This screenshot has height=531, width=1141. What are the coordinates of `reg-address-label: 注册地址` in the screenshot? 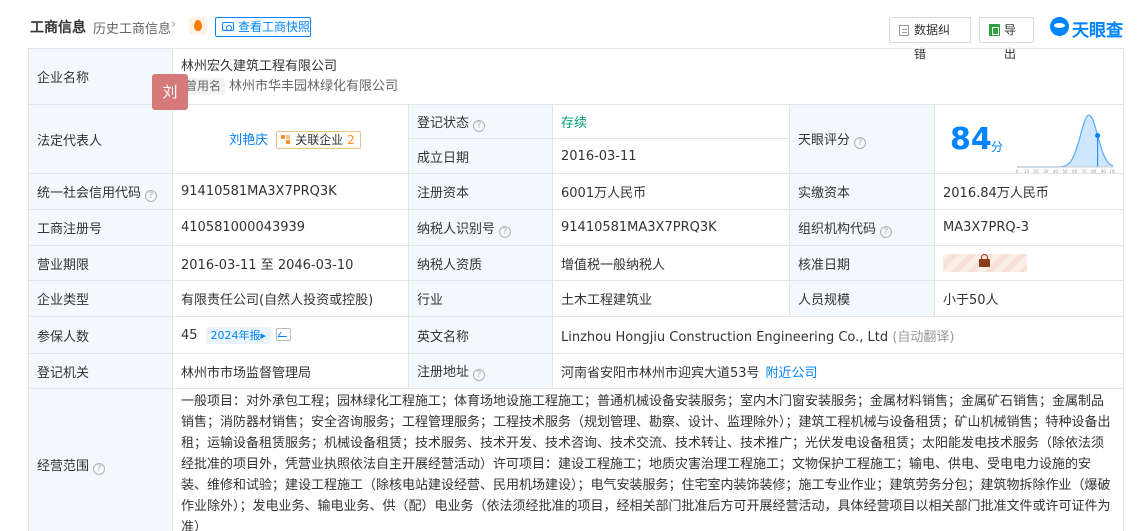 It's located at (443, 372).